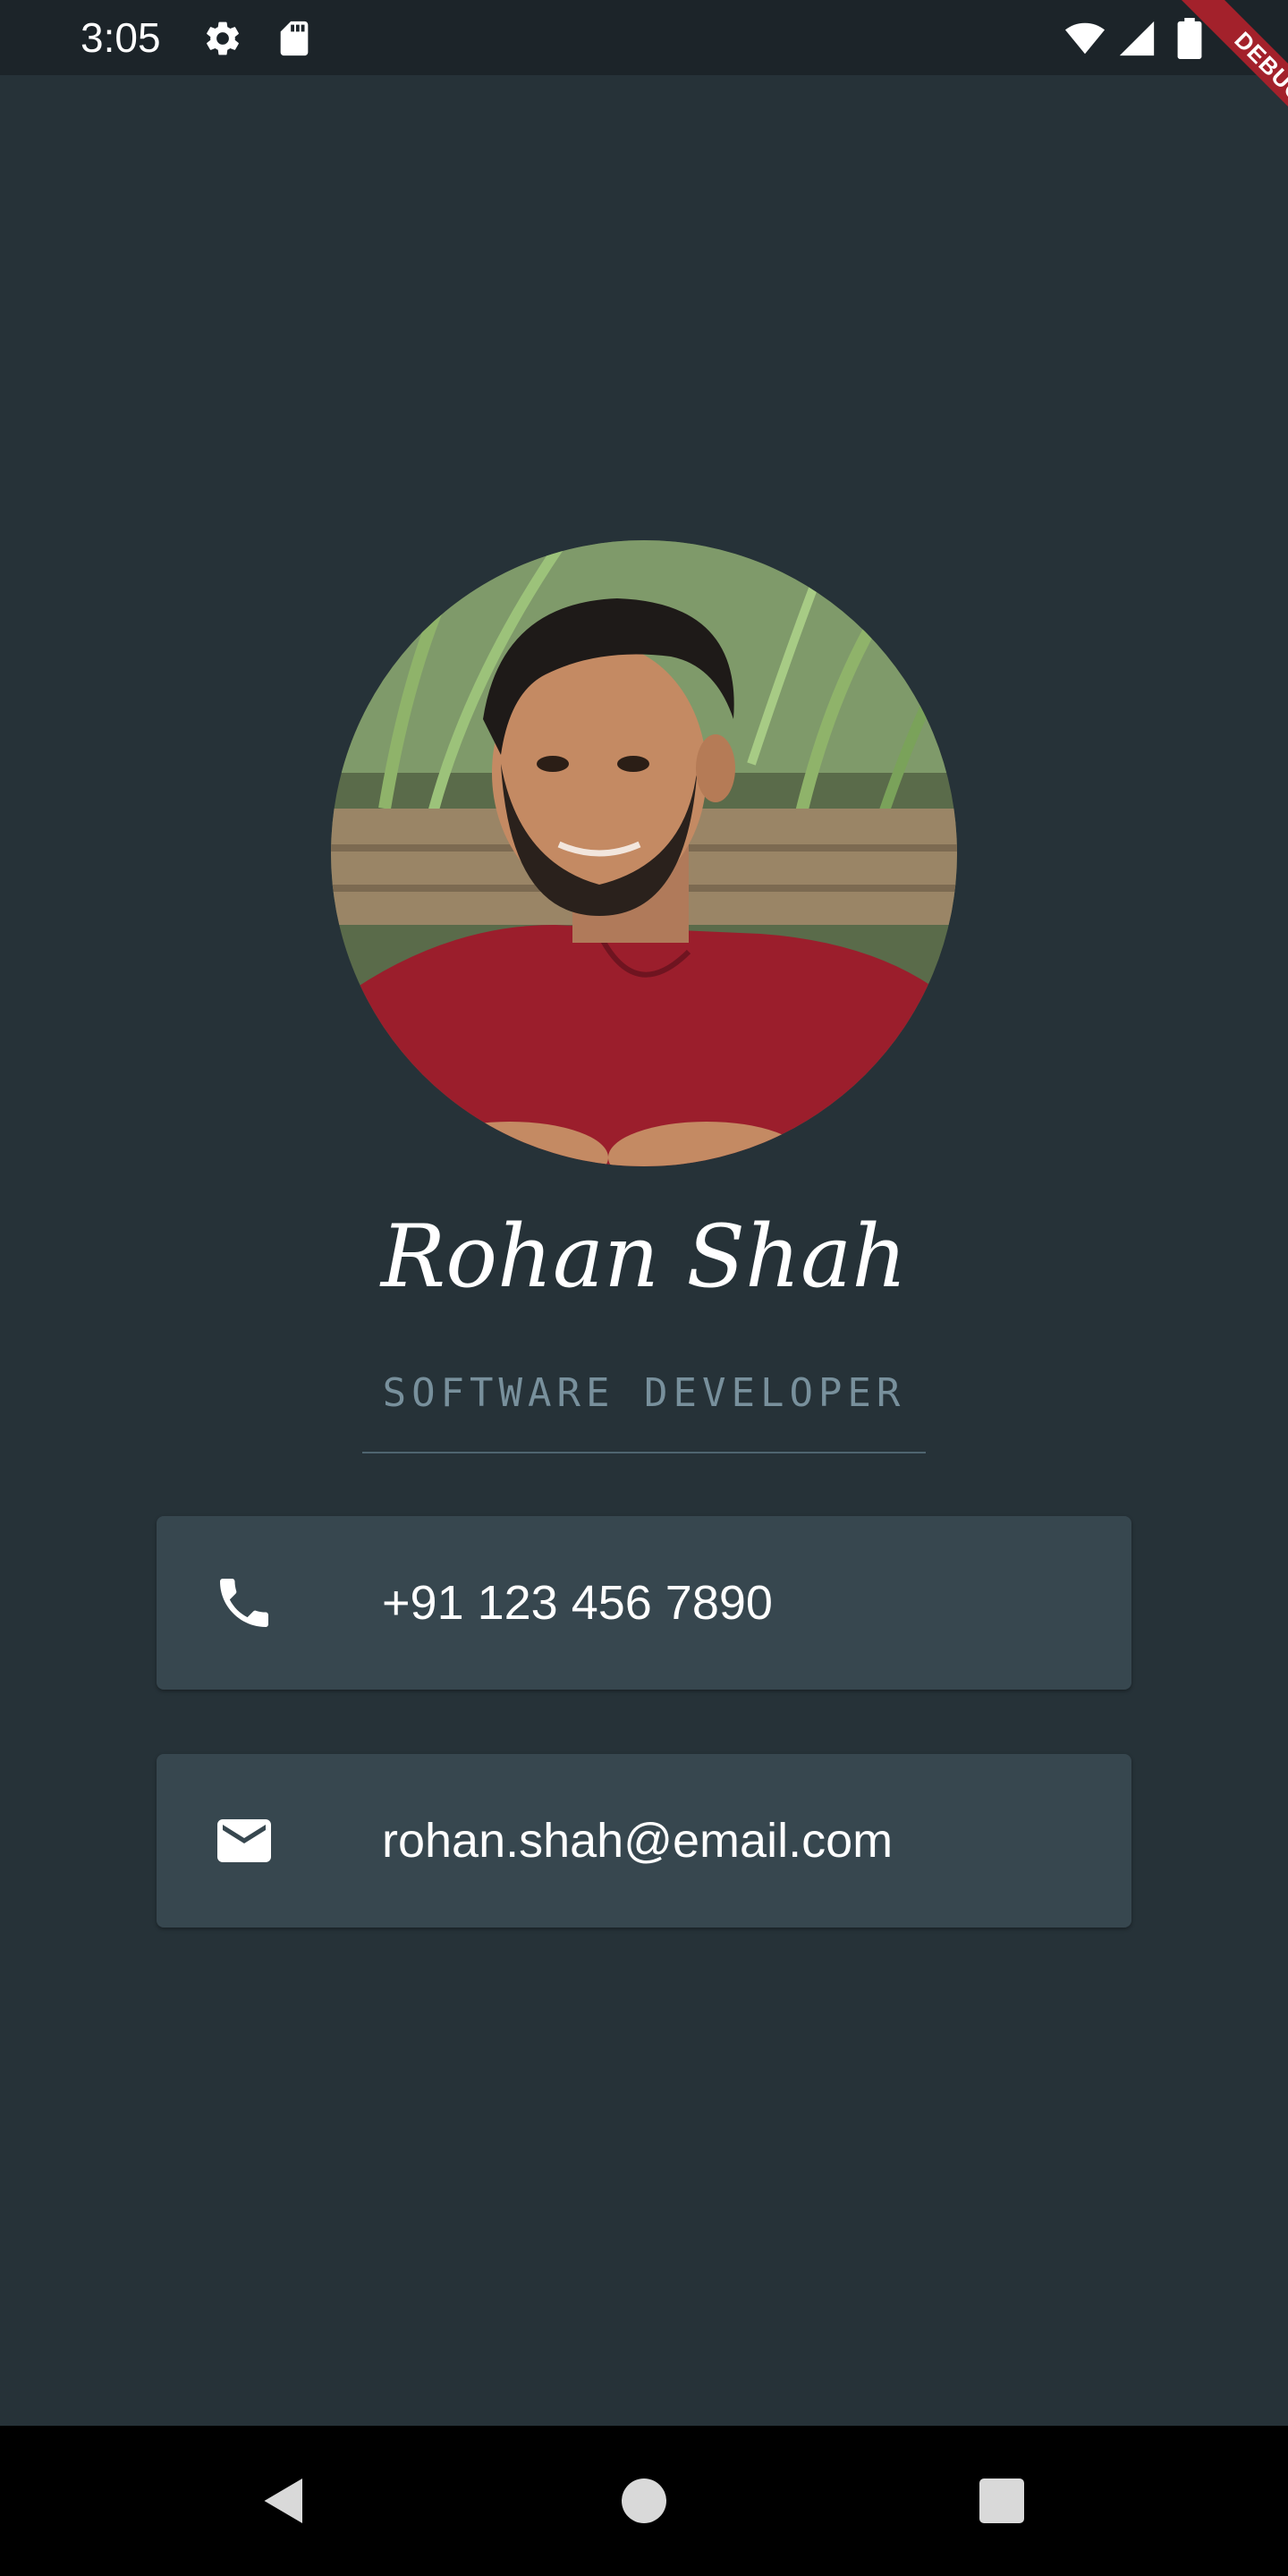 The height and width of the screenshot is (2576, 1288). What do you see at coordinates (577, 1603) in the screenshot?
I see `phone-number: +91 123 456 7890` at bounding box center [577, 1603].